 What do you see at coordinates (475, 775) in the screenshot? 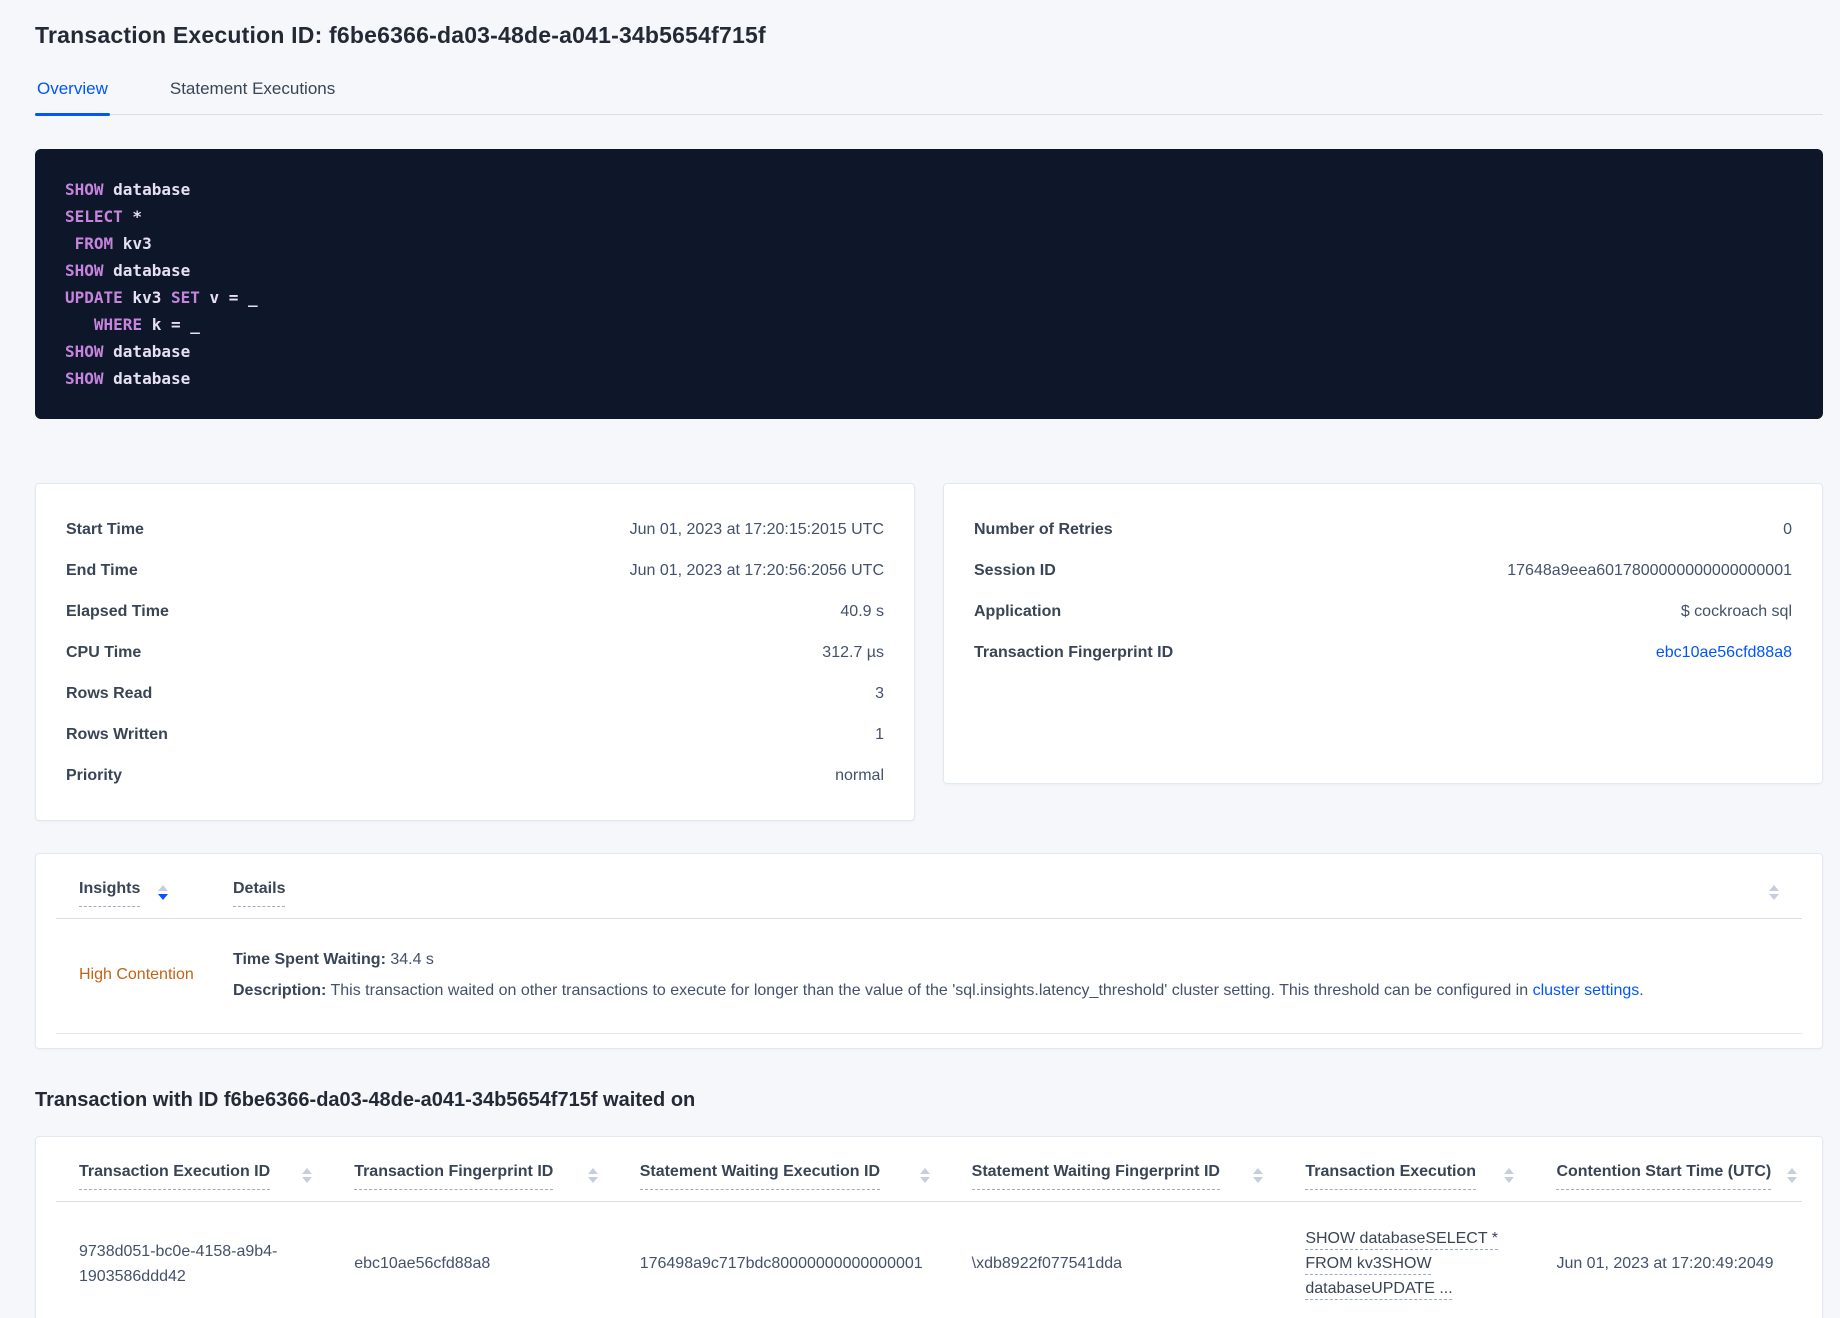
I see `summary-row-priority: Priority normal` at bounding box center [475, 775].